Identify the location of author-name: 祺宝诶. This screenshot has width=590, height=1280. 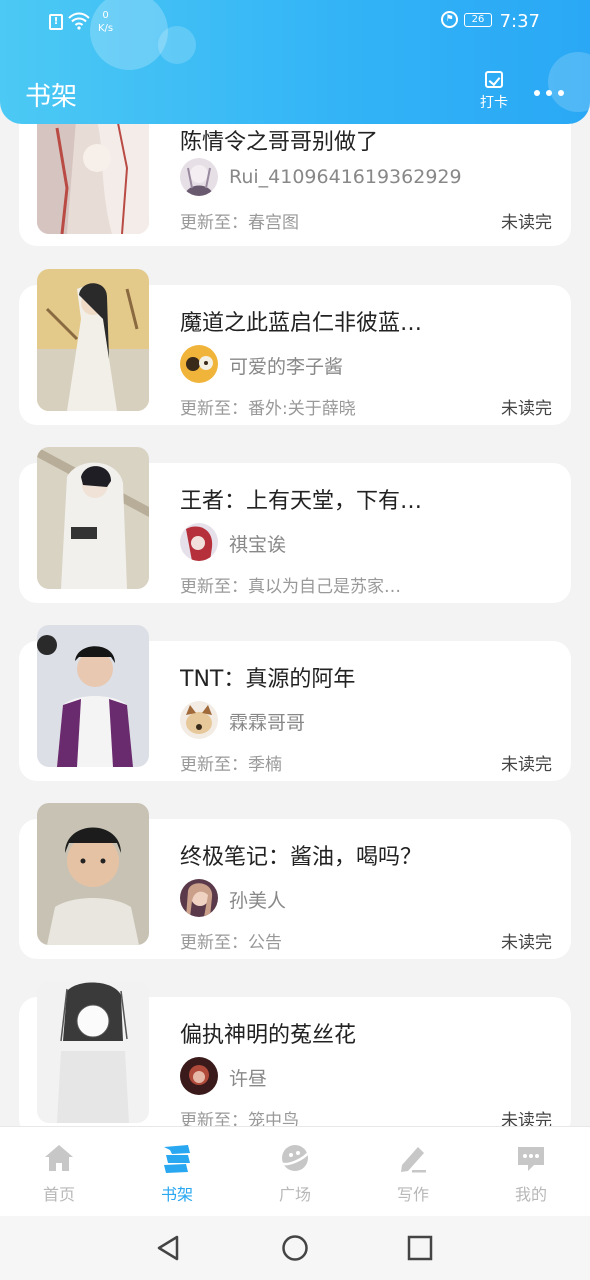
(258, 545).